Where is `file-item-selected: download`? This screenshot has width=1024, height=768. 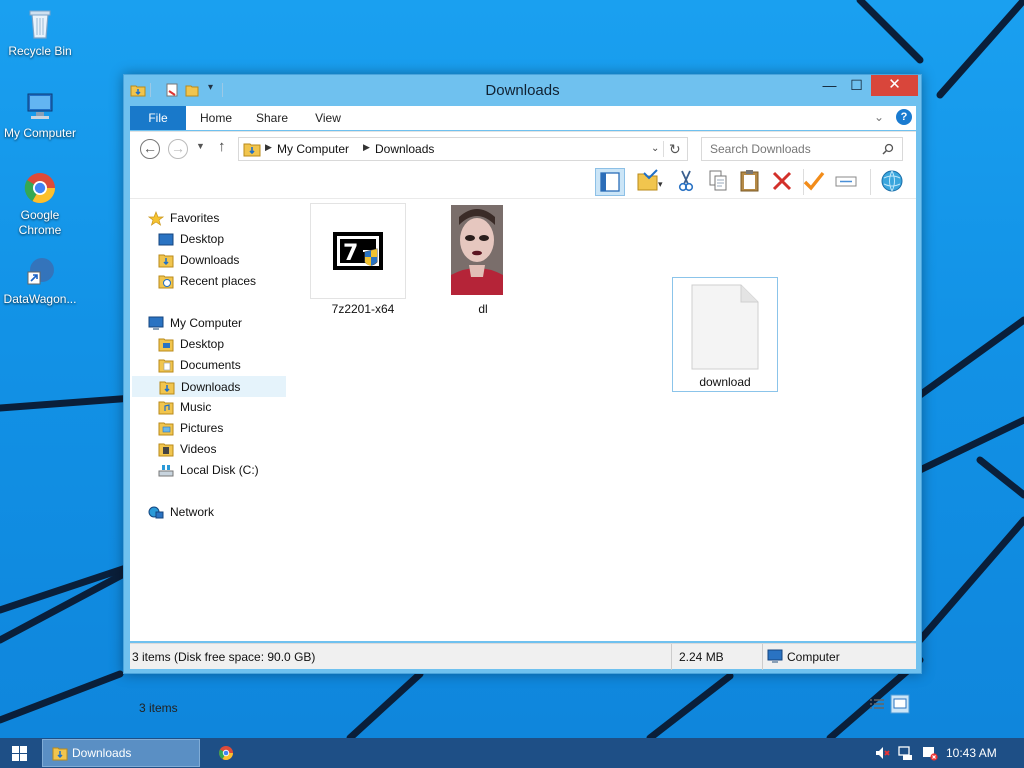
file-item-selected: download is located at coordinates (725, 334).